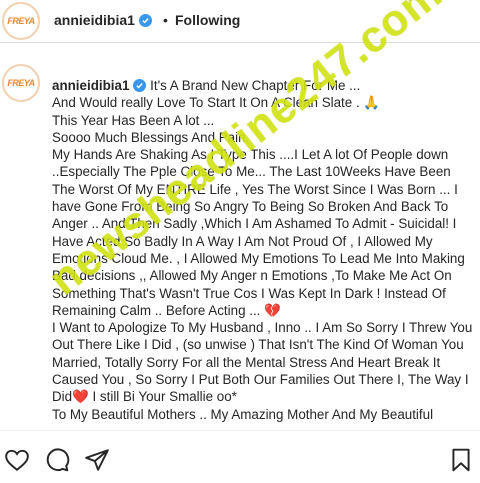 The height and width of the screenshot is (483, 480). I want to click on caption-username: annieidibia1, so click(90, 85).